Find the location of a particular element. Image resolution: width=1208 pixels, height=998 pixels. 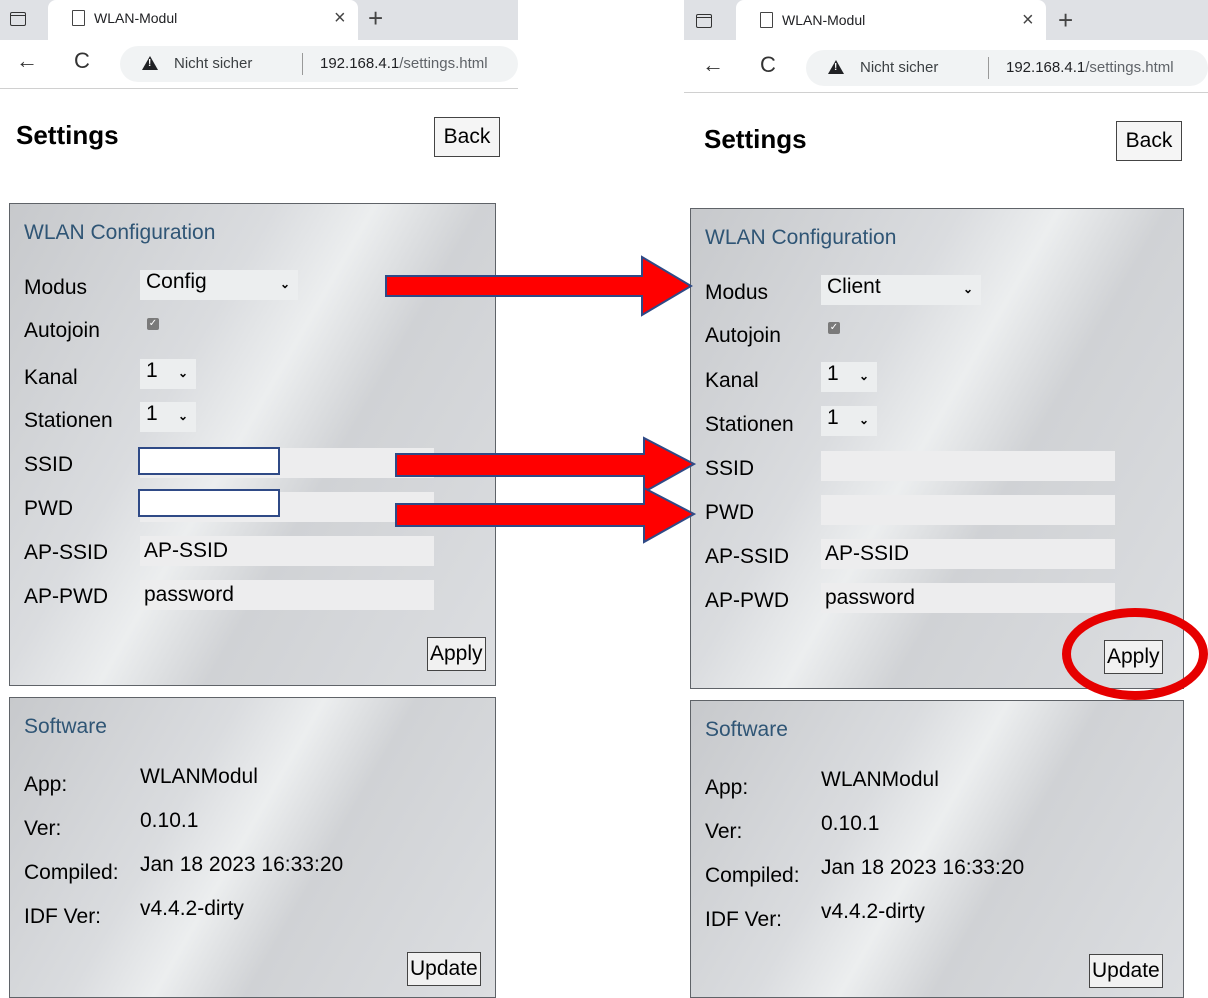

compiled-value: Jan 18 2023 16:33:20 is located at coordinates (242, 864).